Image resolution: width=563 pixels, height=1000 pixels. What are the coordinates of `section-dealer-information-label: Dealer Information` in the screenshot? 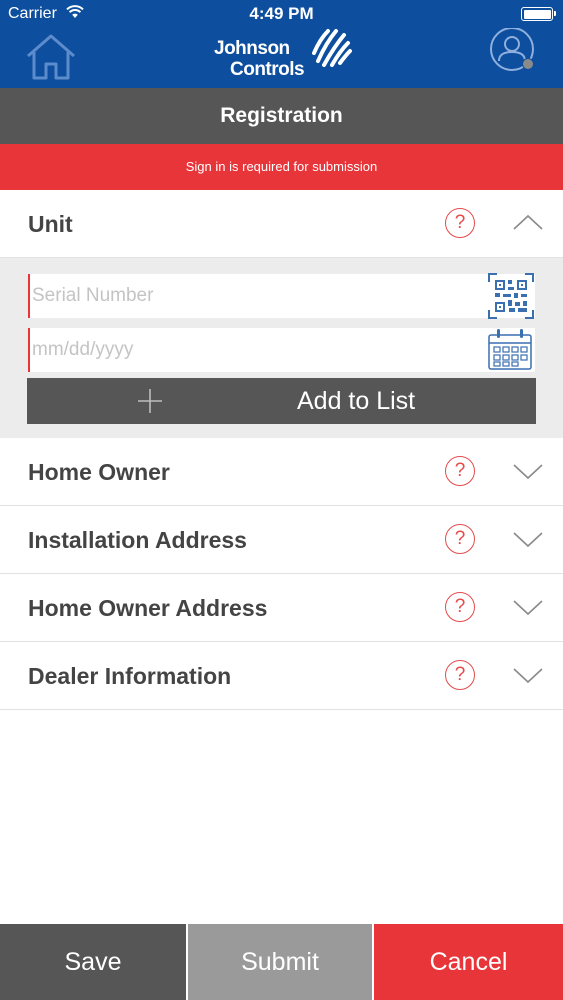 It's located at (130, 676).